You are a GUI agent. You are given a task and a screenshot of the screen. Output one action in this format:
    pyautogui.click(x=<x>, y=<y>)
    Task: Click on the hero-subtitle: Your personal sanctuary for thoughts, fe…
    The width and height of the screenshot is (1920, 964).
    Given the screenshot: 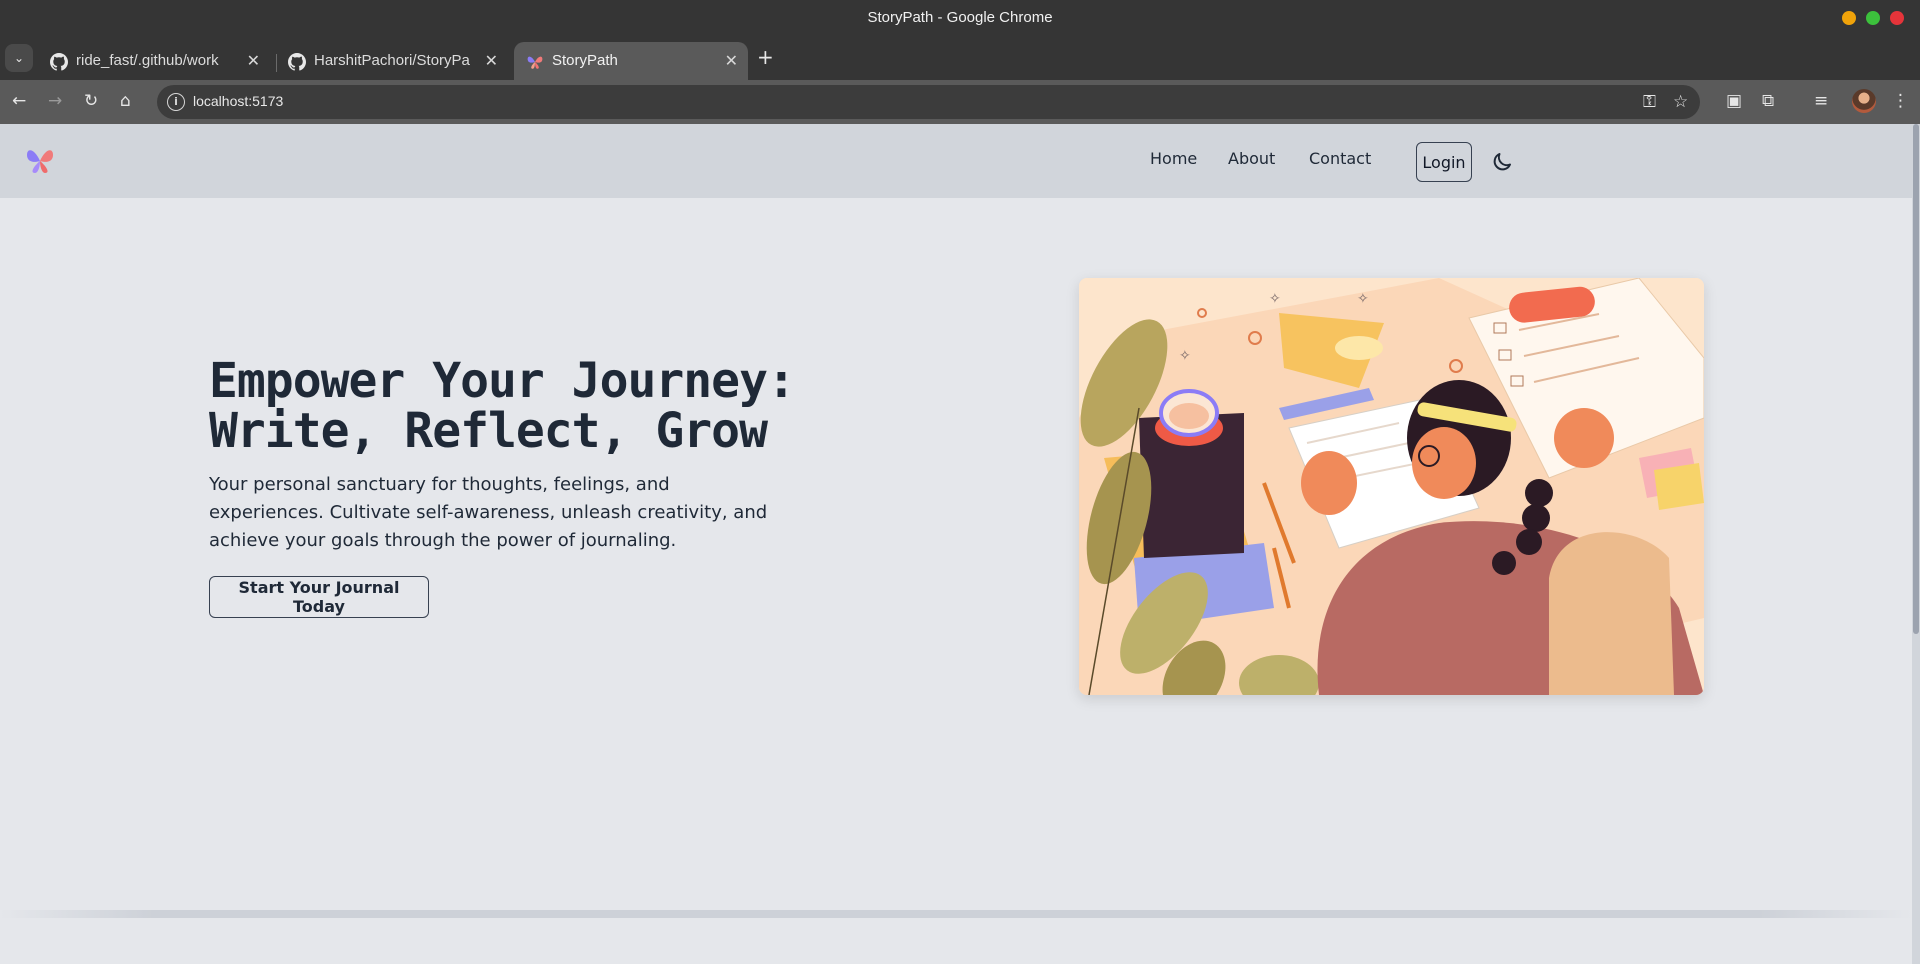 What is the action you would take?
    pyautogui.click(x=488, y=512)
    